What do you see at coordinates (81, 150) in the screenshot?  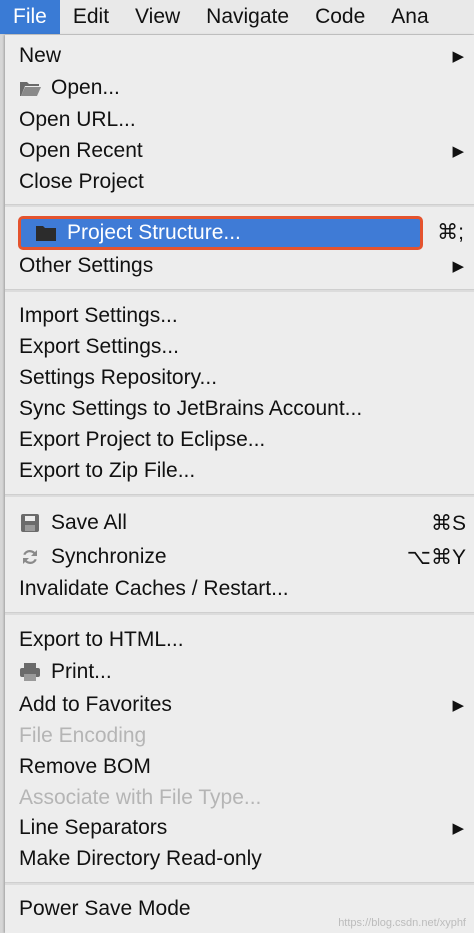 I see `menu-item-label: Open Recent` at bounding box center [81, 150].